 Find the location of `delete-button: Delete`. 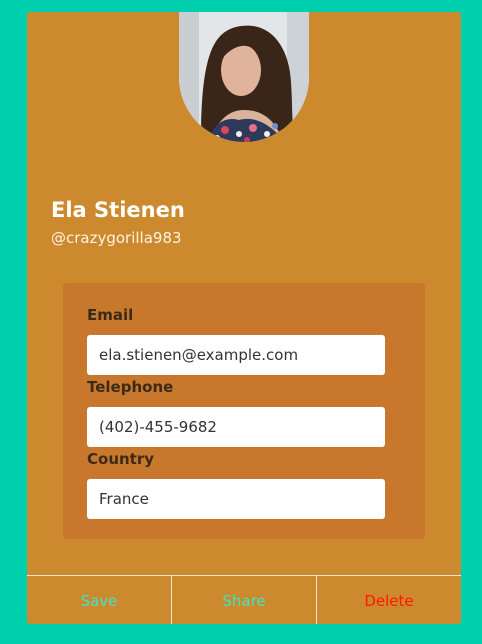

delete-button: Delete is located at coordinates (388, 600).